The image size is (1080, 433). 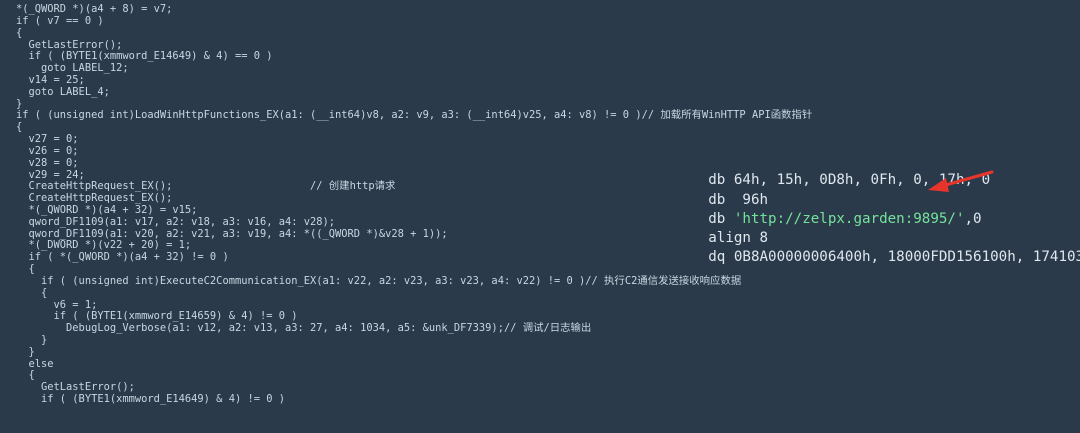 What do you see at coordinates (57, 305) in the screenshot?
I see `code-line: v6 = 1;` at bounding box center [57, 305].